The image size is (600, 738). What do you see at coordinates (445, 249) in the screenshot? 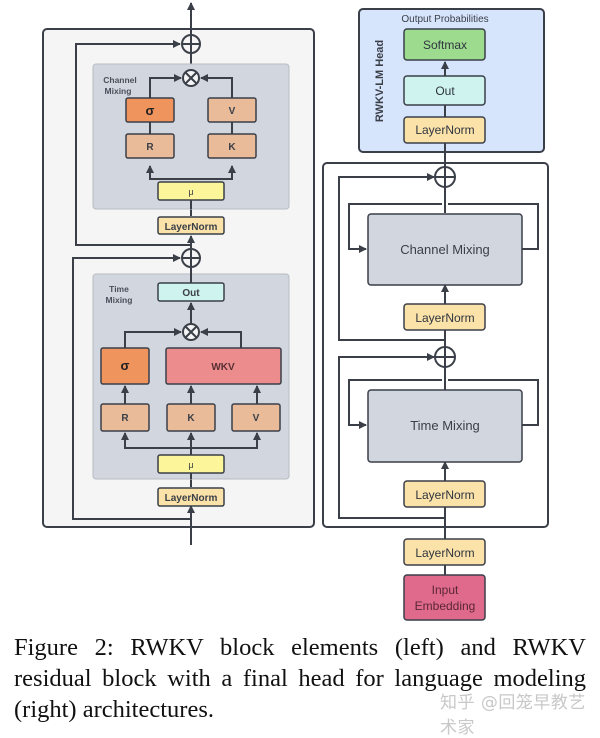
I see `channel-mixing-label: Channel Mixing` at bounding box center [445, 249].